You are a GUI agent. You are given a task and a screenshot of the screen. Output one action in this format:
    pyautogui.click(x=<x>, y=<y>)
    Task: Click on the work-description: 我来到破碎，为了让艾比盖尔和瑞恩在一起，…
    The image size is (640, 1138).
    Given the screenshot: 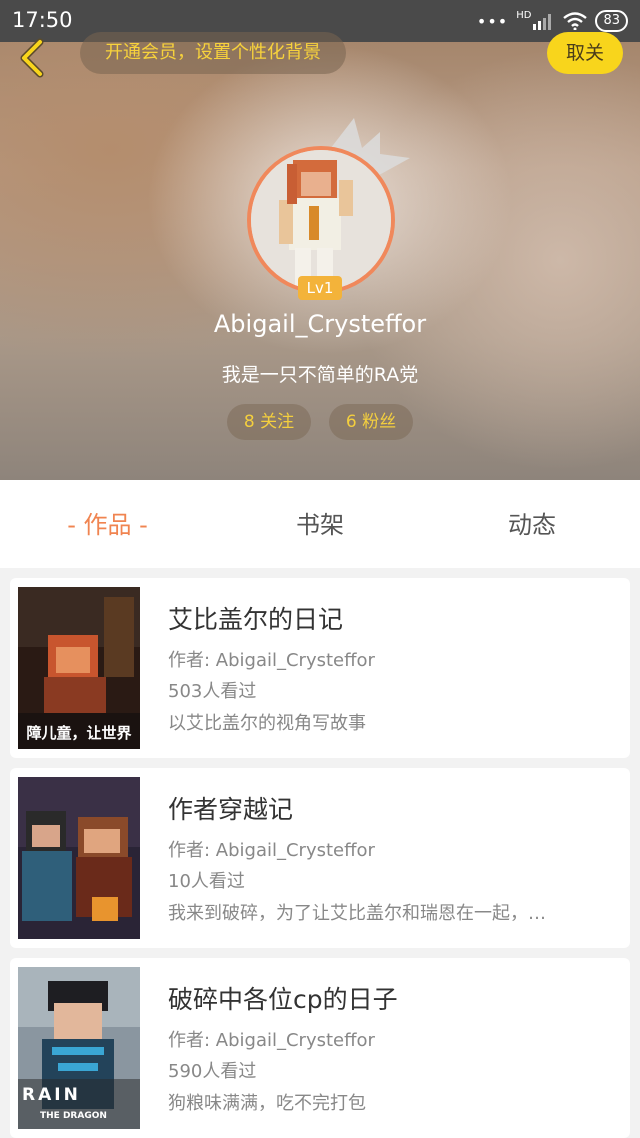 What is the action you would take?
    pyautogui.click(x=357, y=913)
    